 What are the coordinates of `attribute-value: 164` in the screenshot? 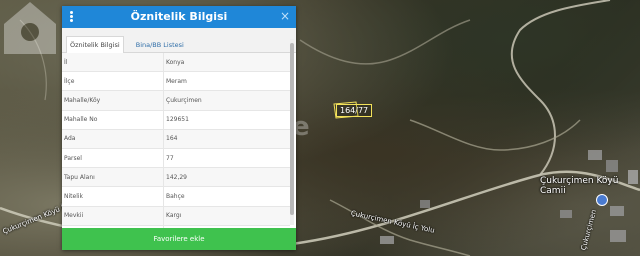 It's located at (226, 139).